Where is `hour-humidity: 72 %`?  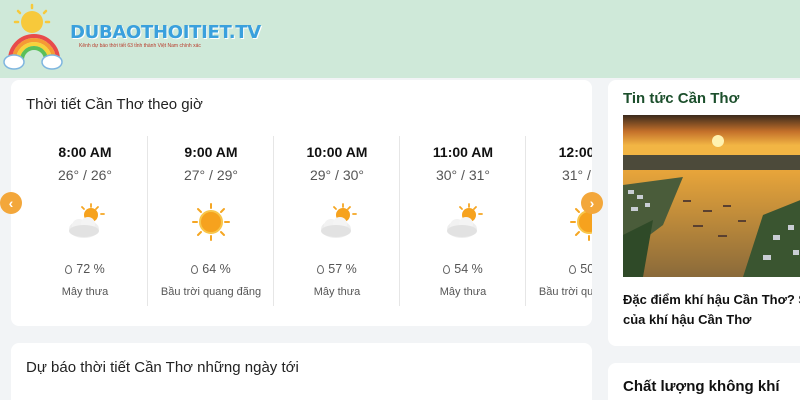
hour-humidity: 72 % is located at coordinates (85, 269).